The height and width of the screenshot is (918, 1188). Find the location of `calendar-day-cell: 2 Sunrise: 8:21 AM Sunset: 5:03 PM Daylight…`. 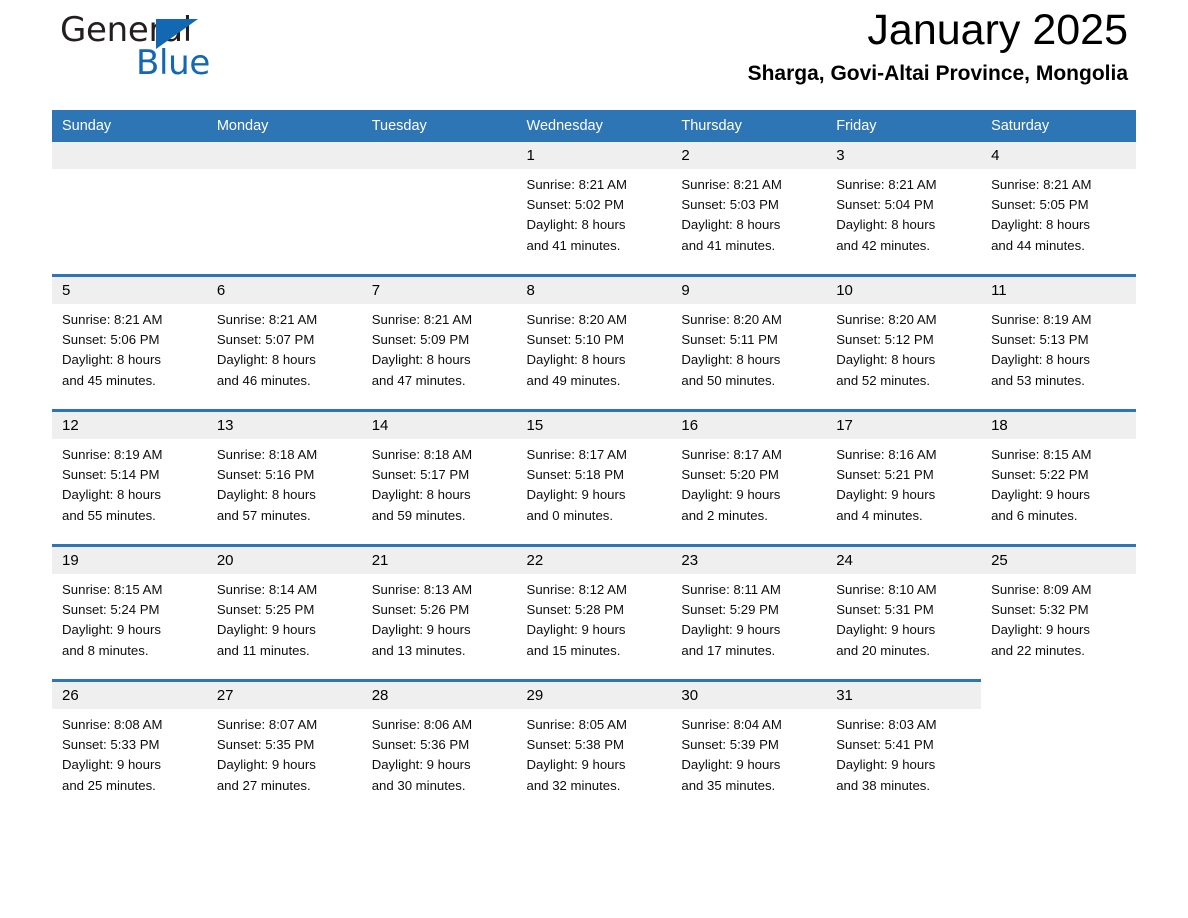

calendar-day-cell: 2 Sunrise: 8:21 AM Sunset: 5:03 PM Daylight… is located at coordinates (749, 209).